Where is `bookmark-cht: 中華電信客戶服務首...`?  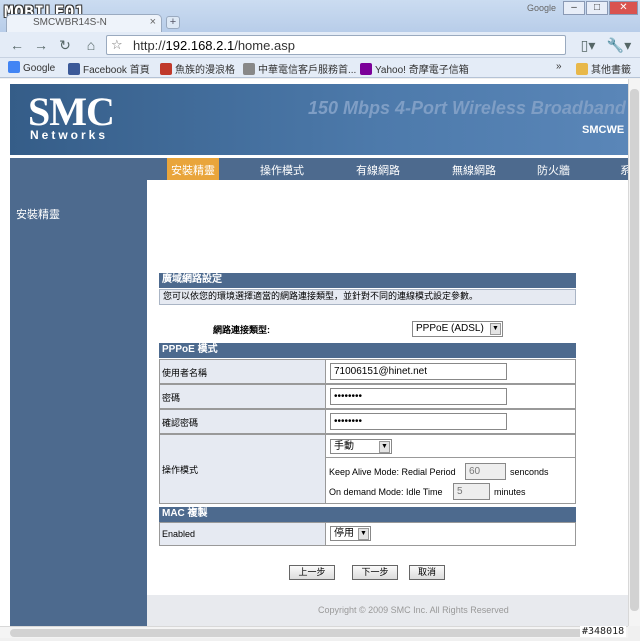 bookmark-cht: 中華電信客戶服務首... is located at coordinates (299, 68).